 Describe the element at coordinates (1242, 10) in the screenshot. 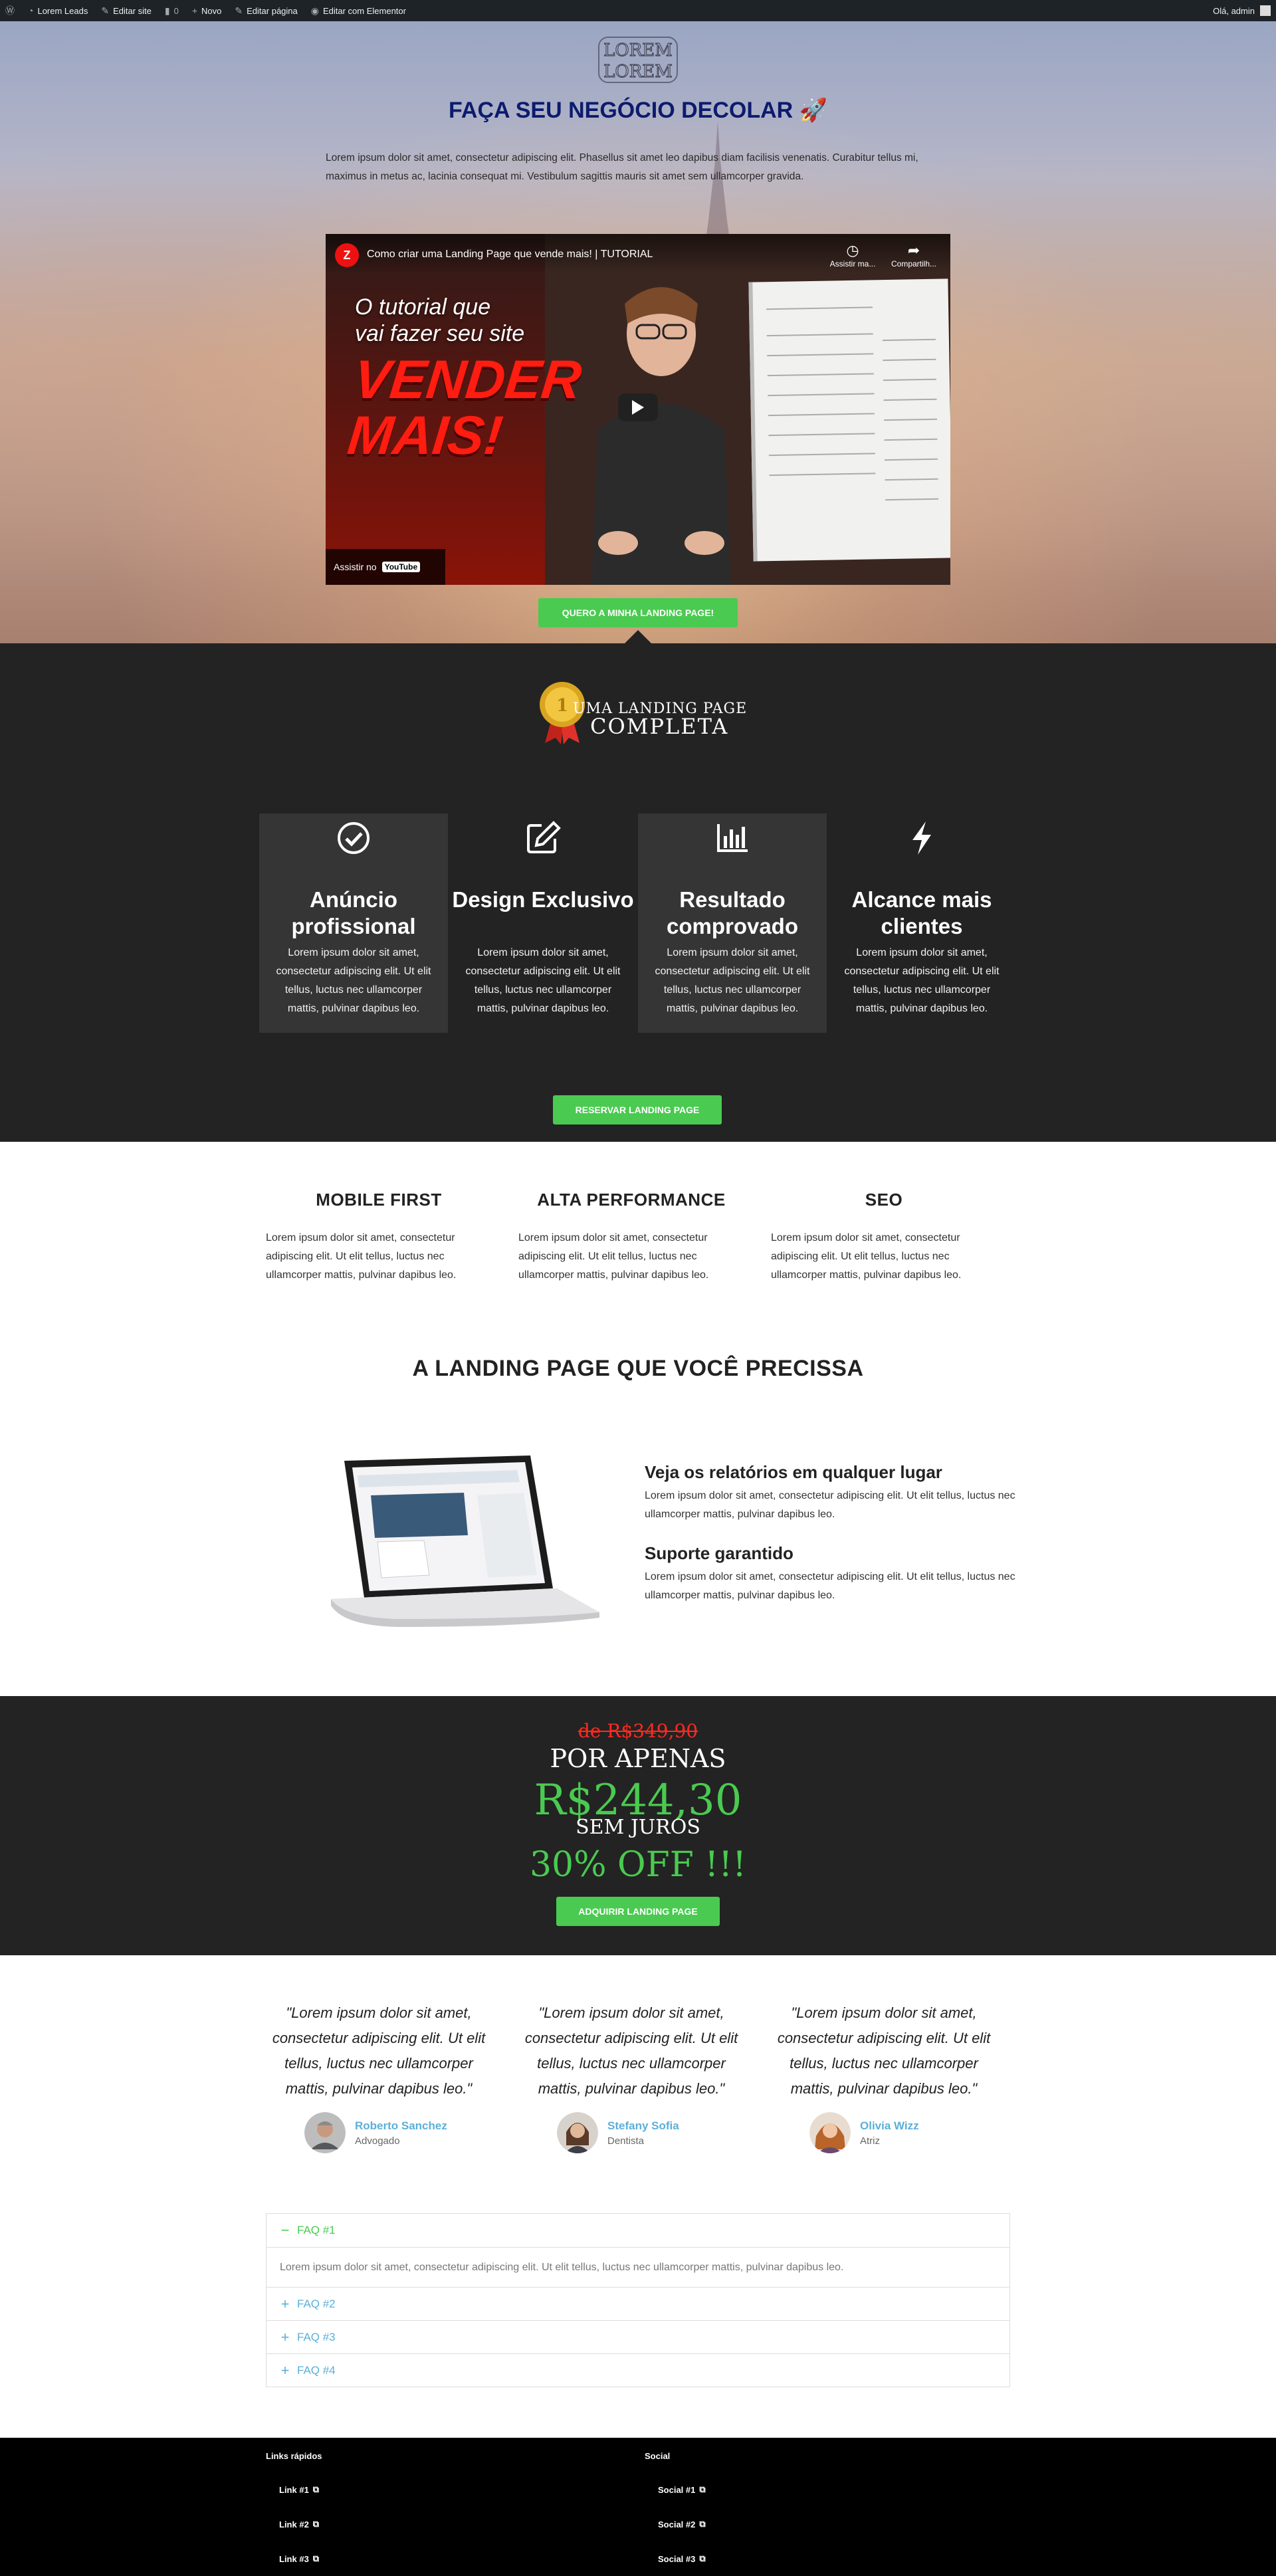

I see `account-menu: Olá, admin` at that location.